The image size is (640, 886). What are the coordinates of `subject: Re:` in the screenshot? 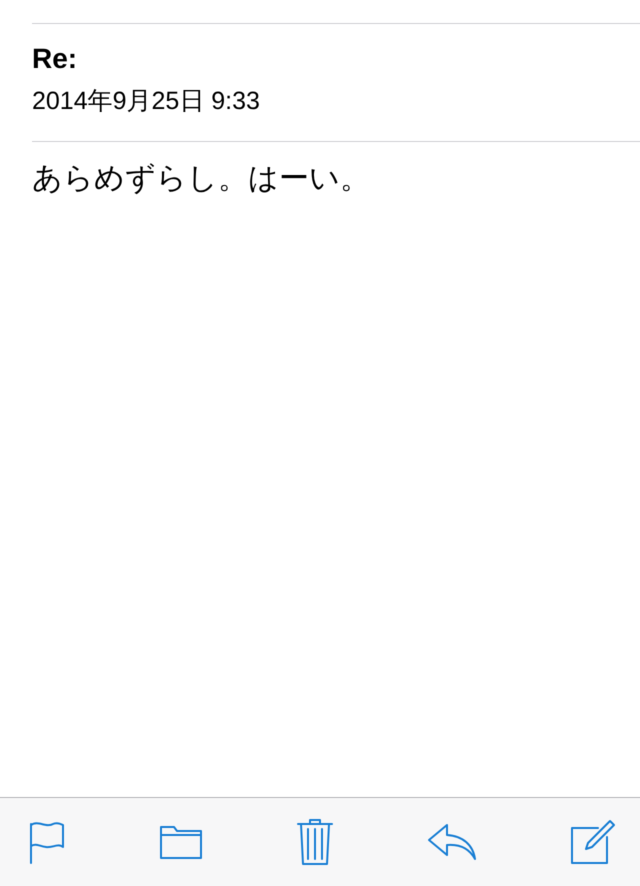 It's located at (55, 59).